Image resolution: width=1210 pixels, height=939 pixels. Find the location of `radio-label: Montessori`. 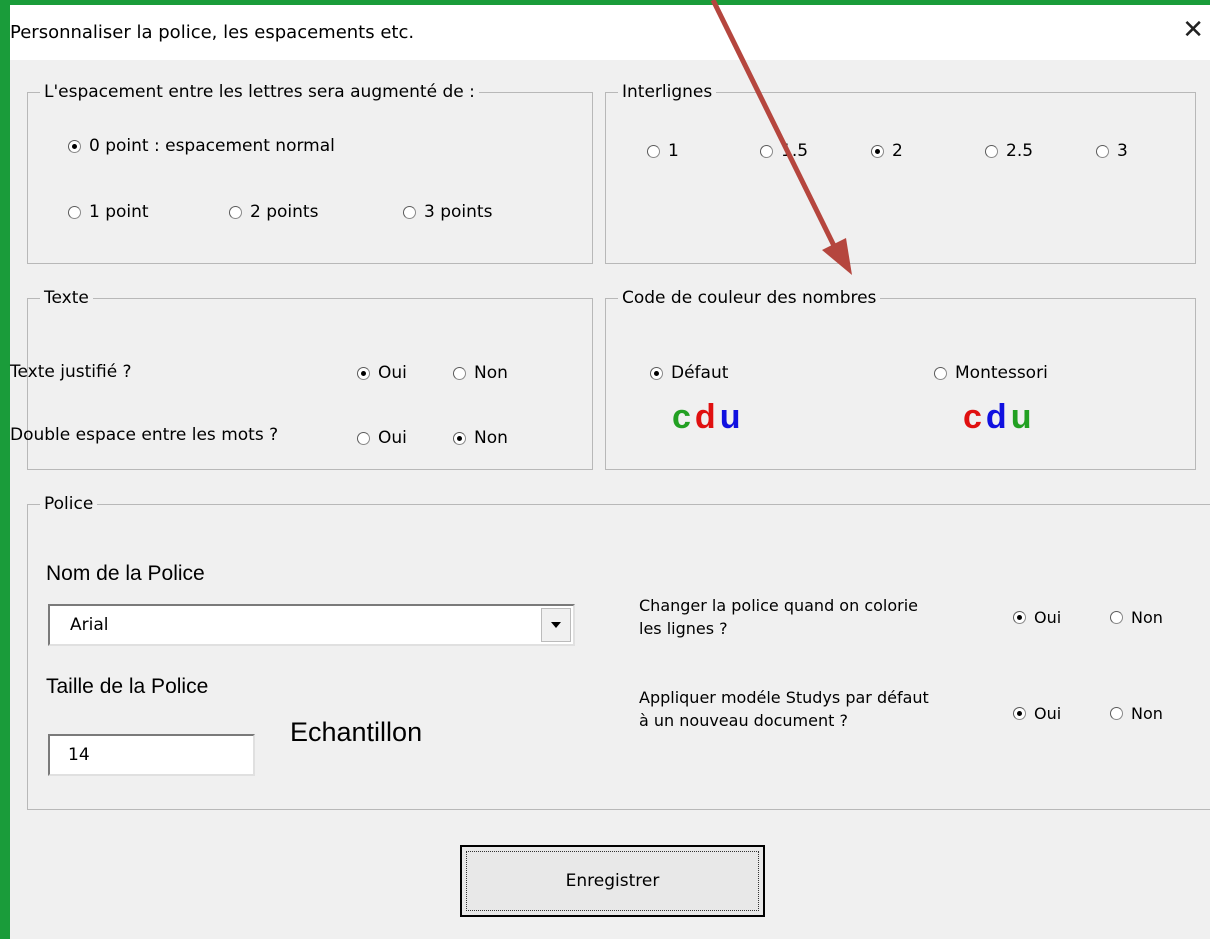

radio-label: Montessori is located at coordinates (1001, 373).